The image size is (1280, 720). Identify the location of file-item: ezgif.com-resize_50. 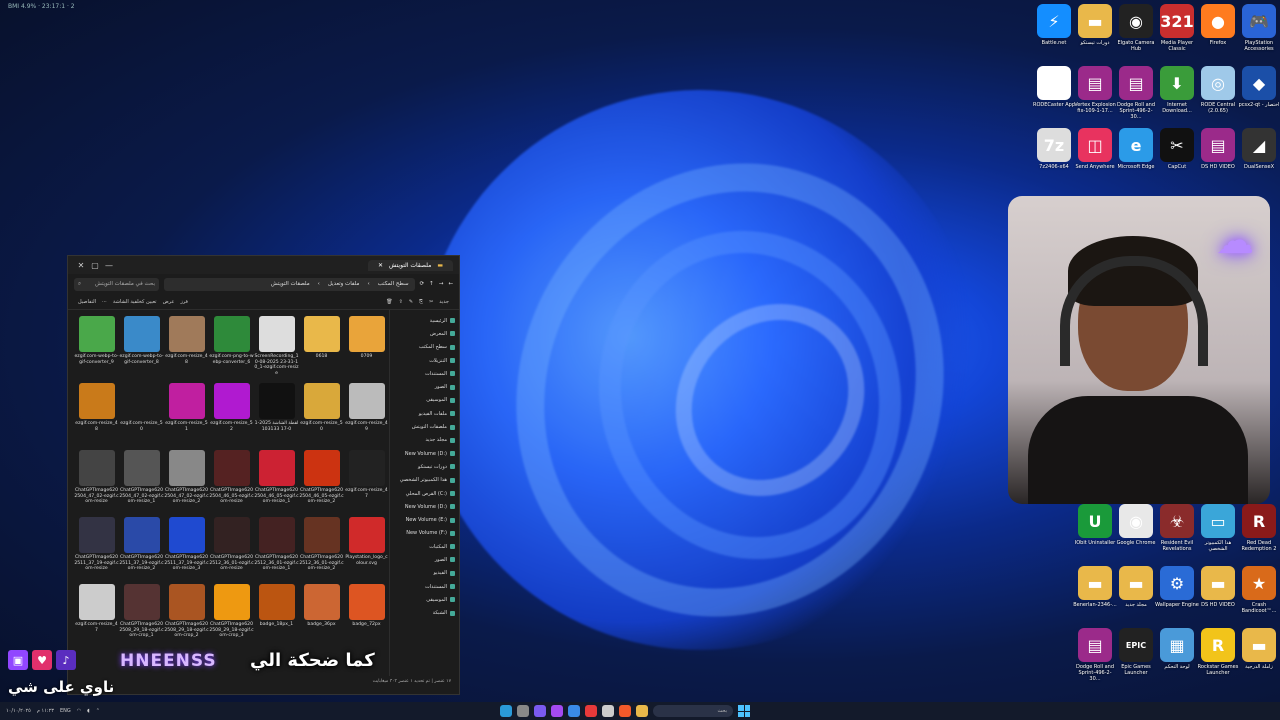
(141, 414).